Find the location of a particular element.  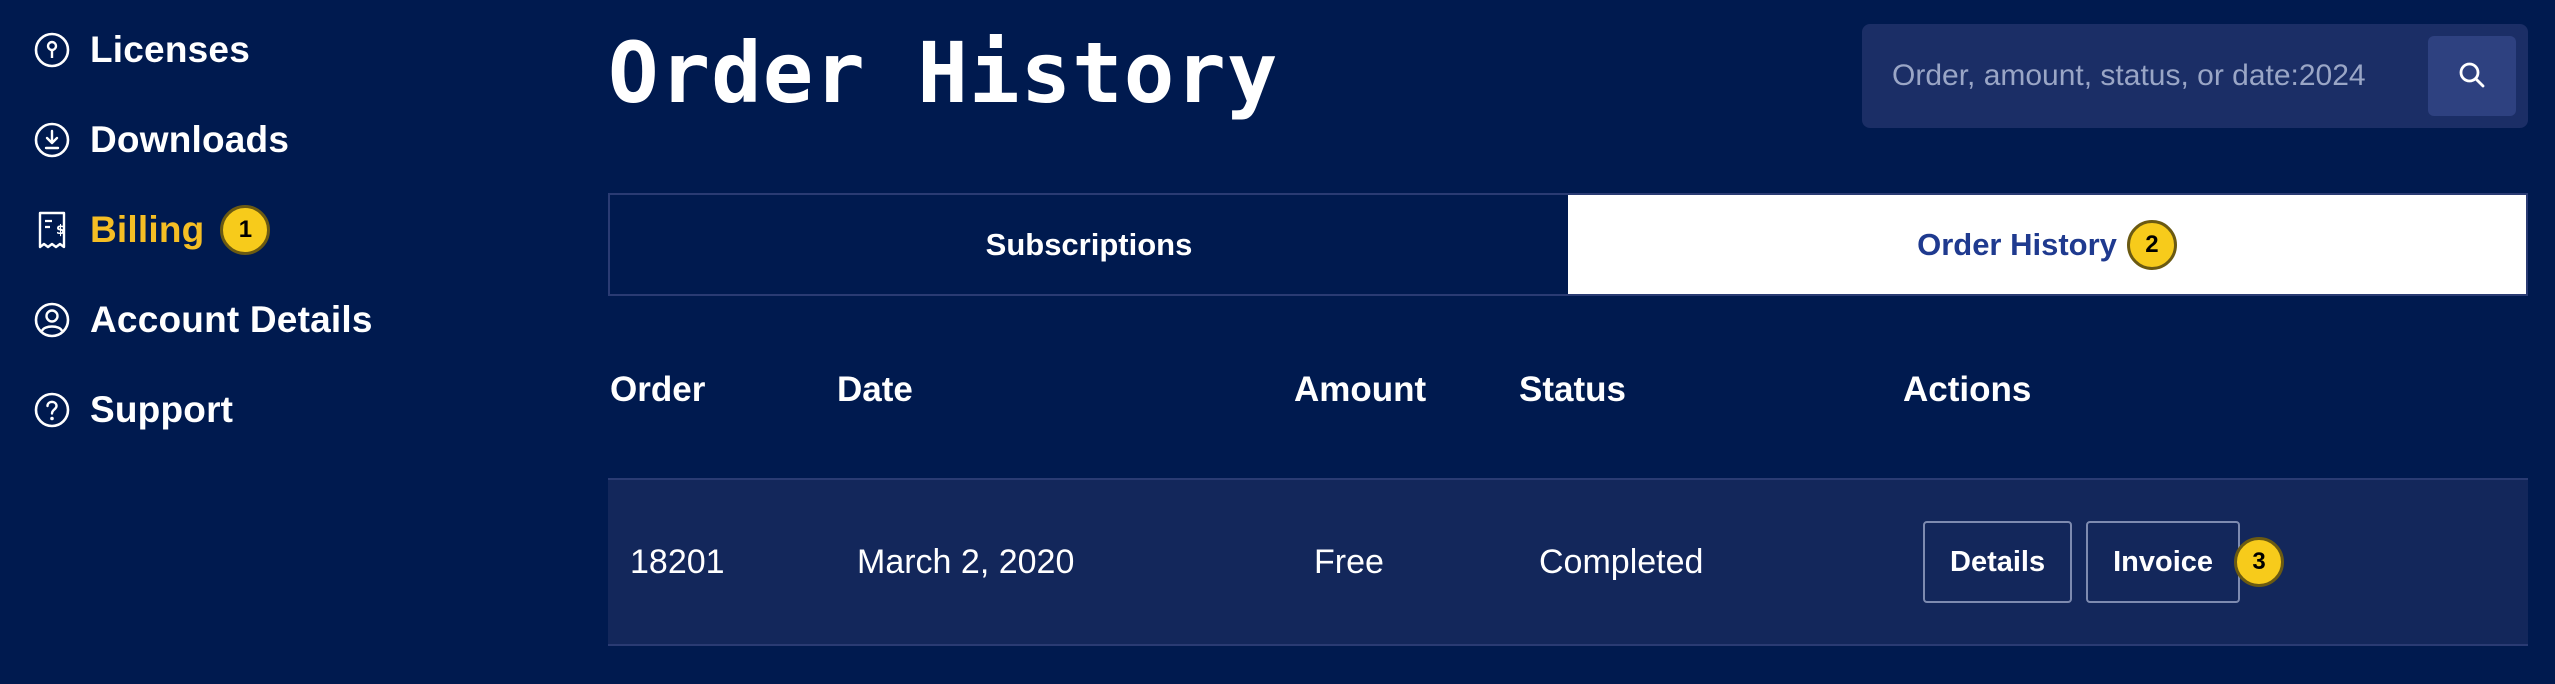

receipt-icon: $ is located at coordinates (52, 230).